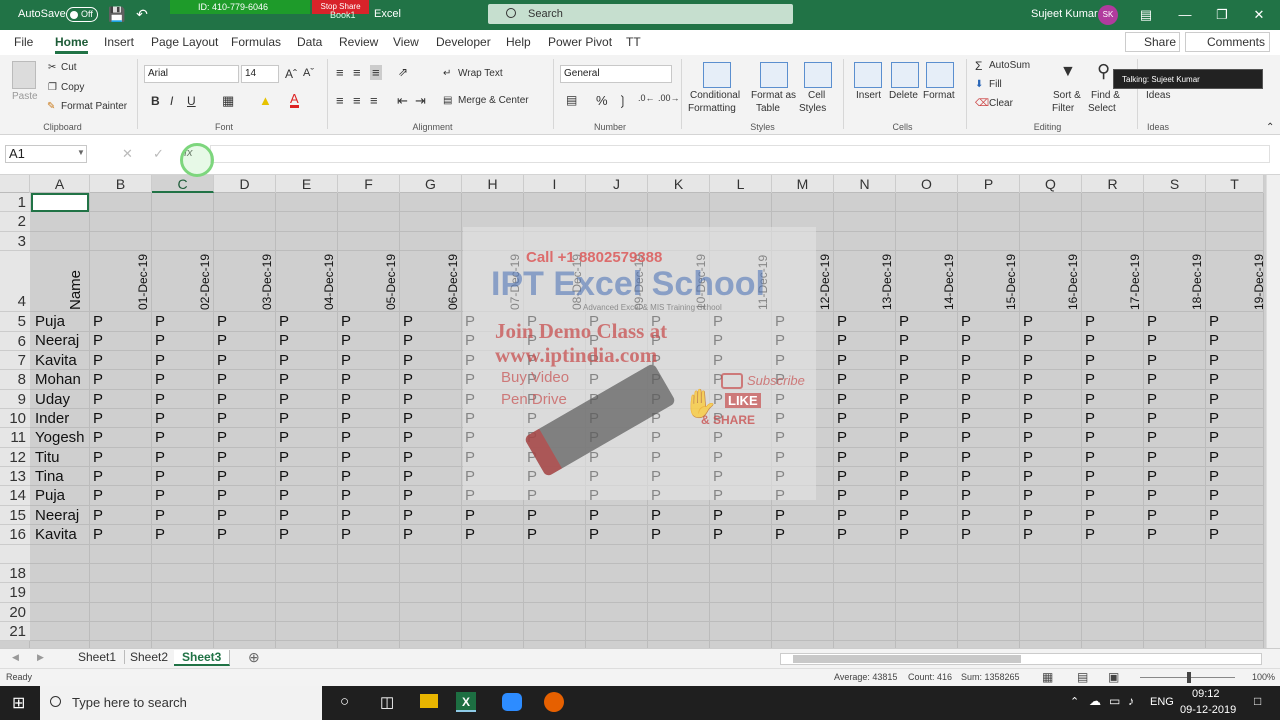 The width and height of the screenshot is (1280, 720). What do you see at coordinates (47, 457) in the screenshot?
I see `name-cell: Titu` at bounding box center [47, 457].